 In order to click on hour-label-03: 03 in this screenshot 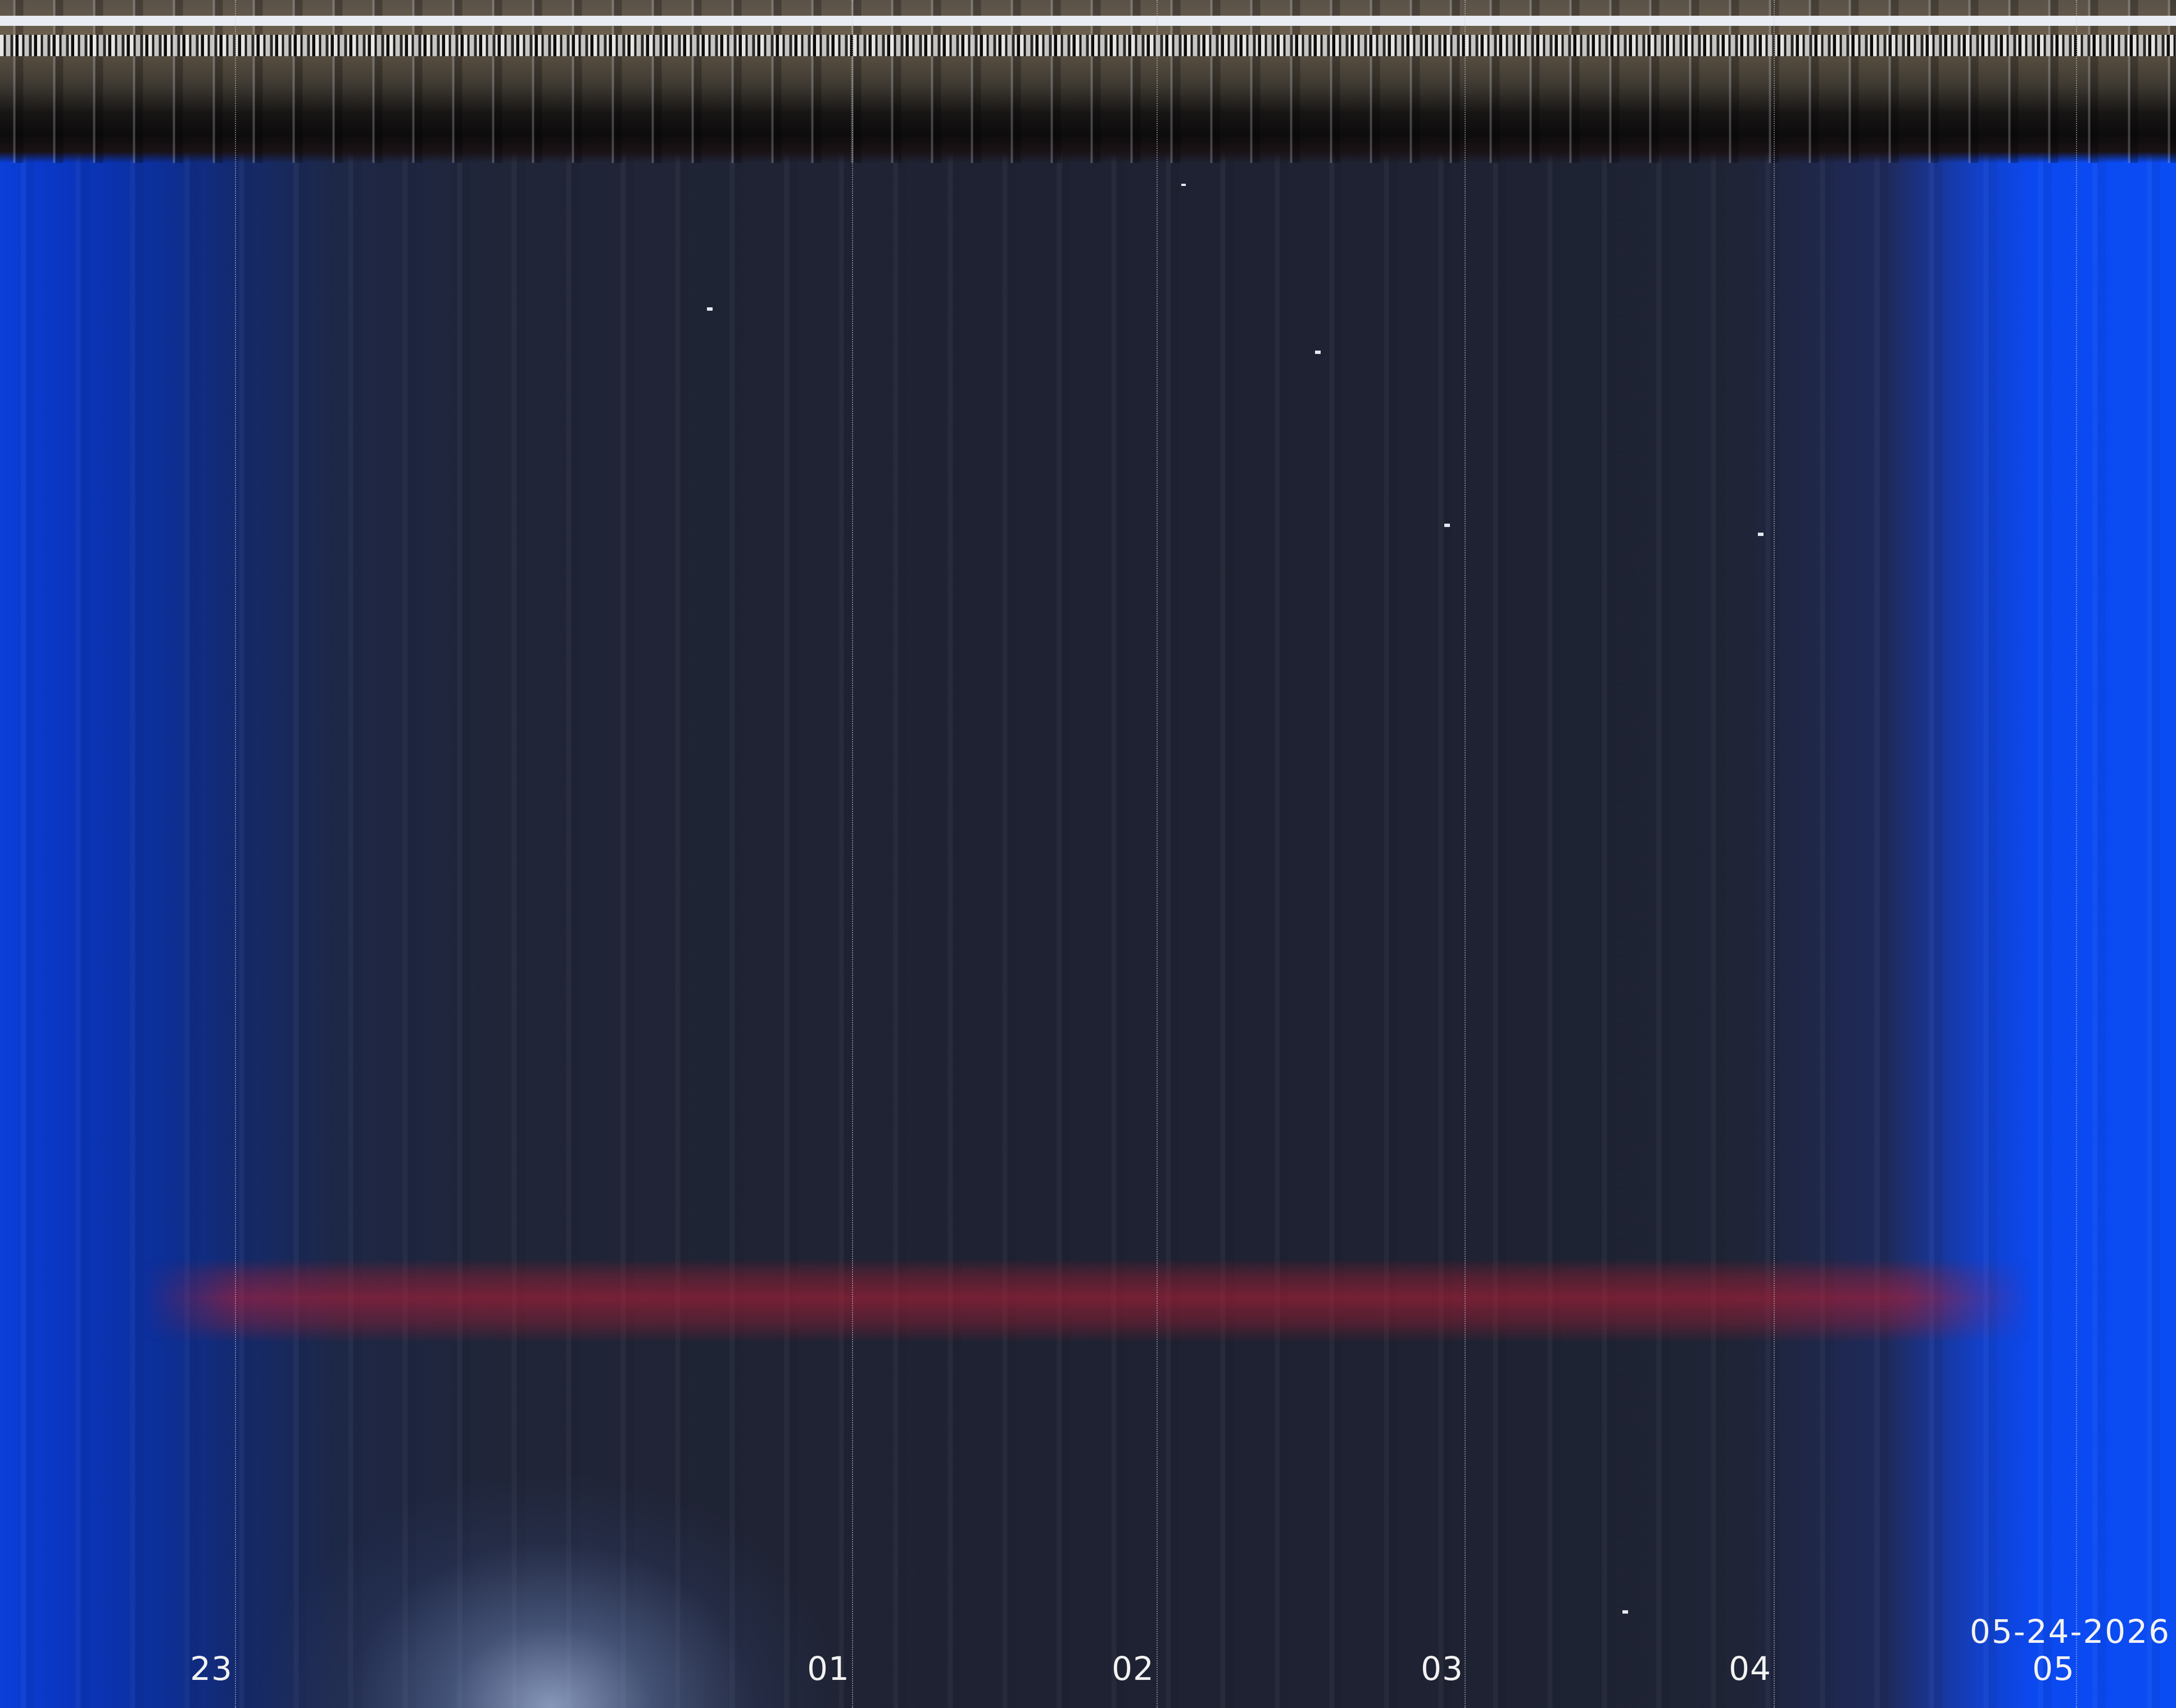, I will do `click(1442, 1669)`.